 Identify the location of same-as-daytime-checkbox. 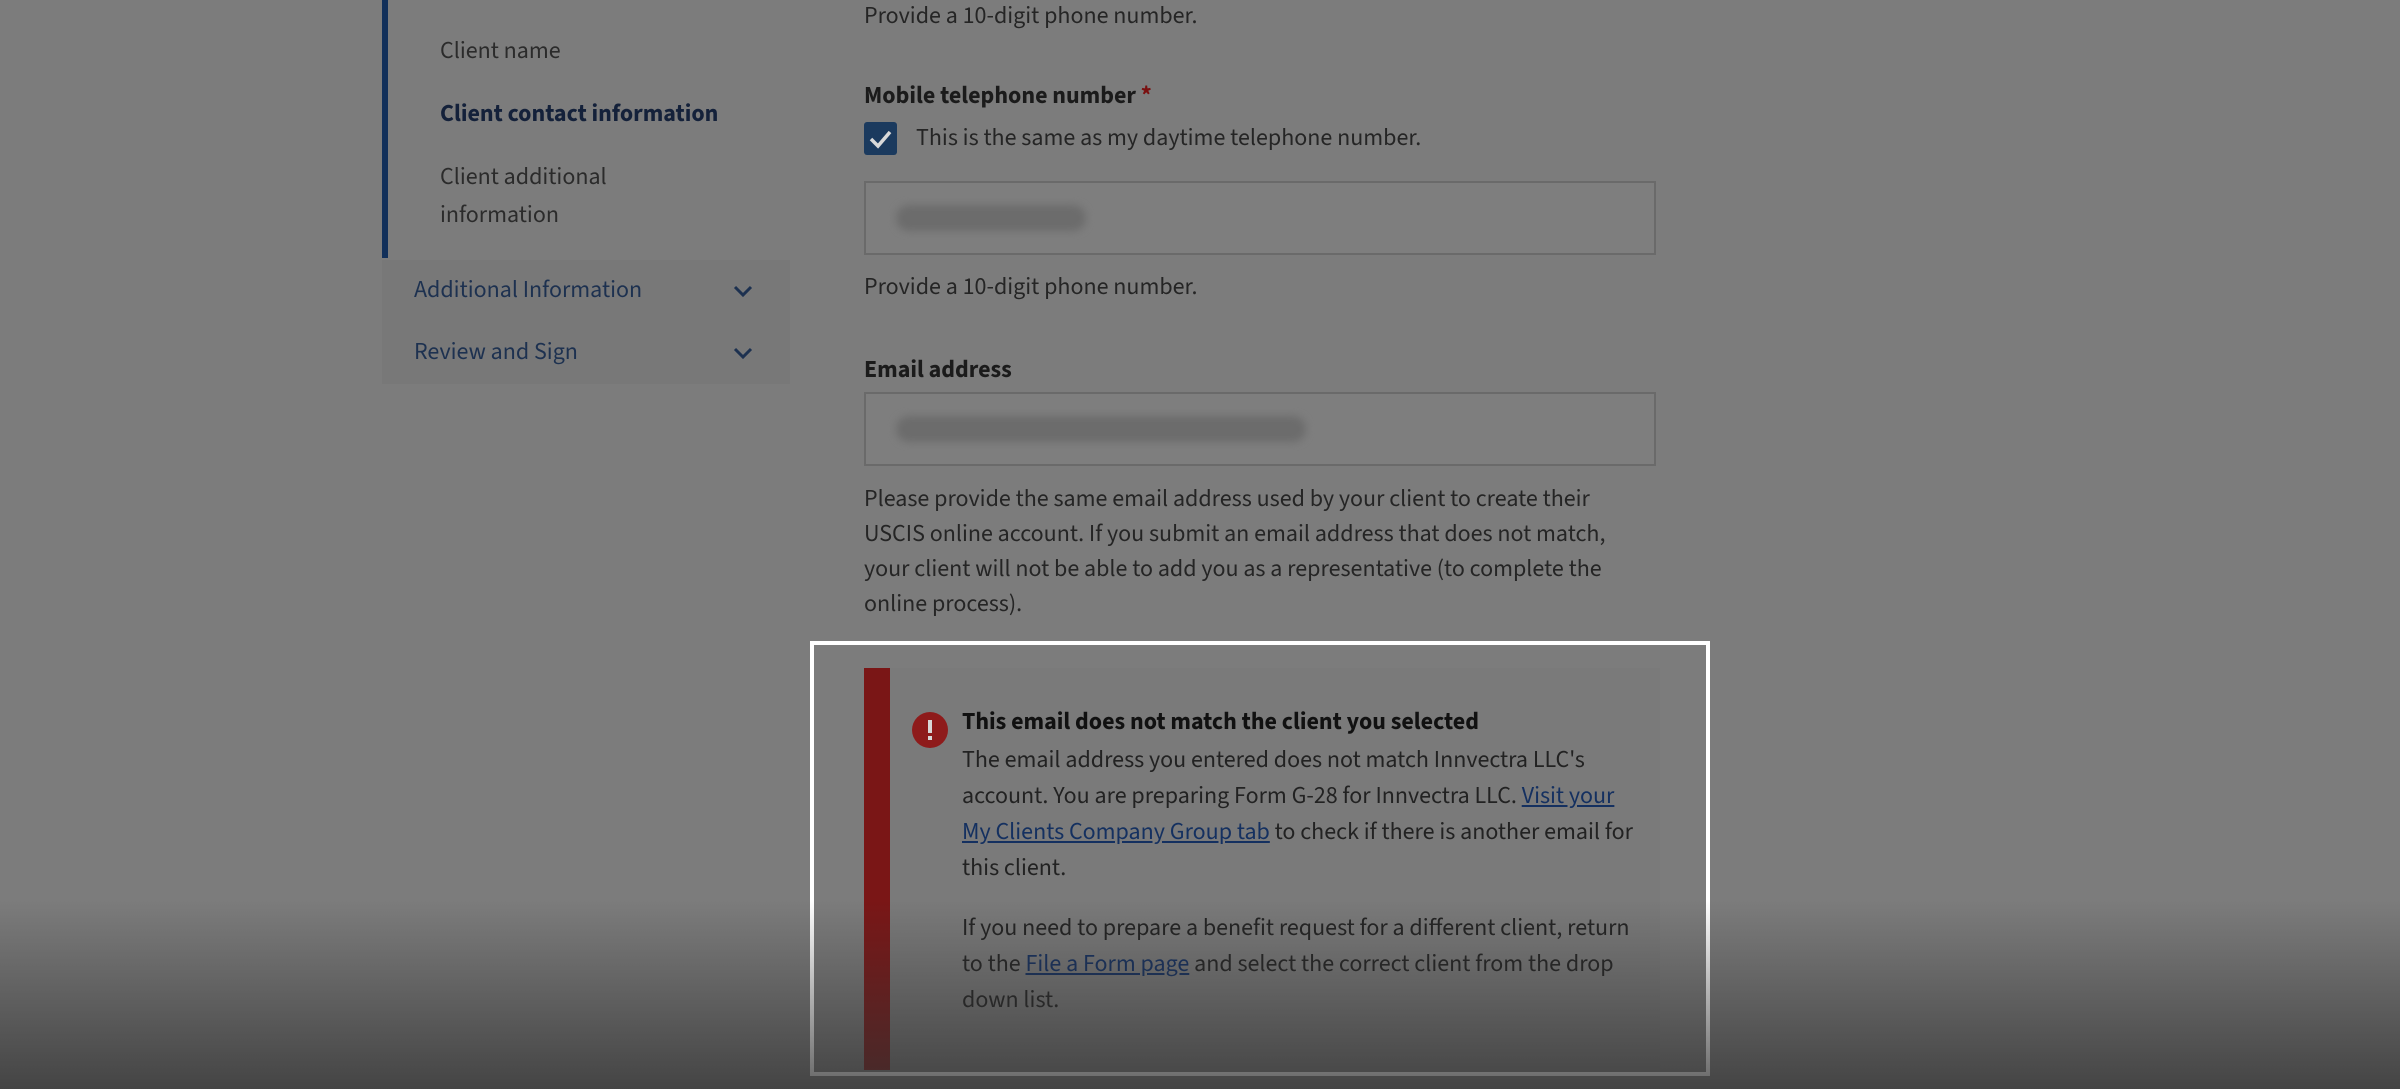
(880, 138).